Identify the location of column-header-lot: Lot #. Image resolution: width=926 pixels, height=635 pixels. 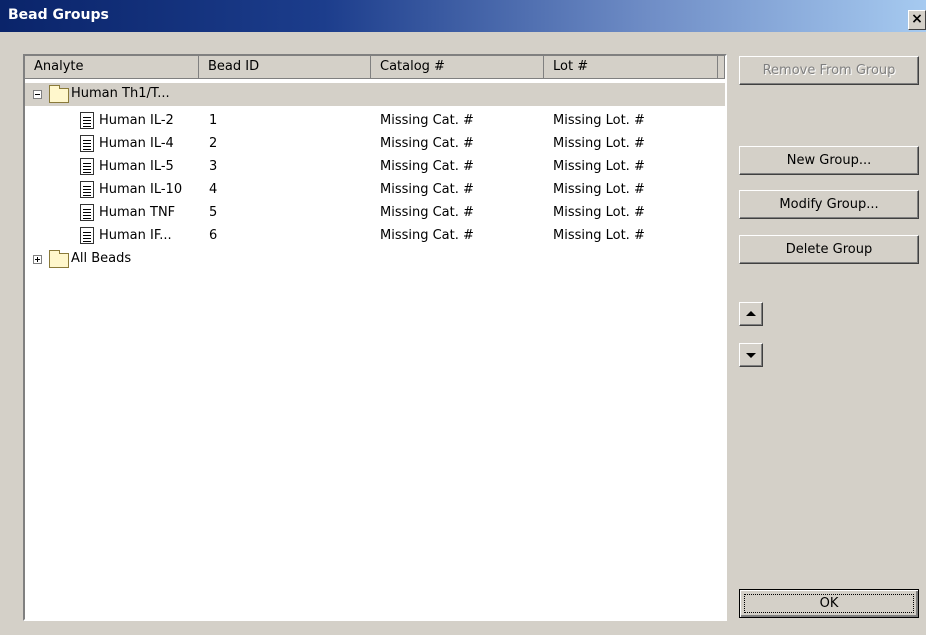
(631, 67).